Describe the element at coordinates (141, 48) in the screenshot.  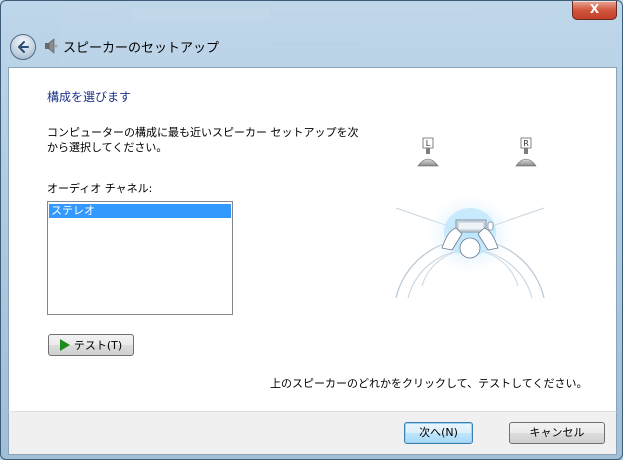
I see `window-title: スピーカーのセットアップ` at that location.